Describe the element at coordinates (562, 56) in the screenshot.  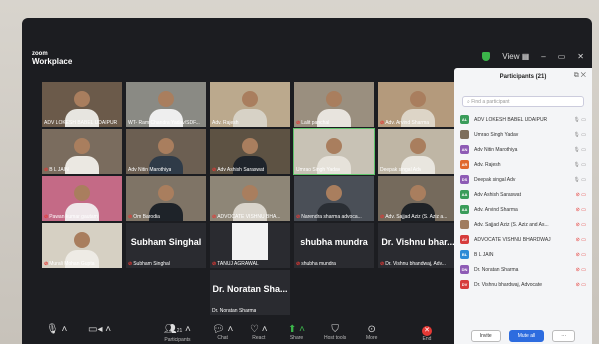
I see `maximize-button: ▭` at that location.